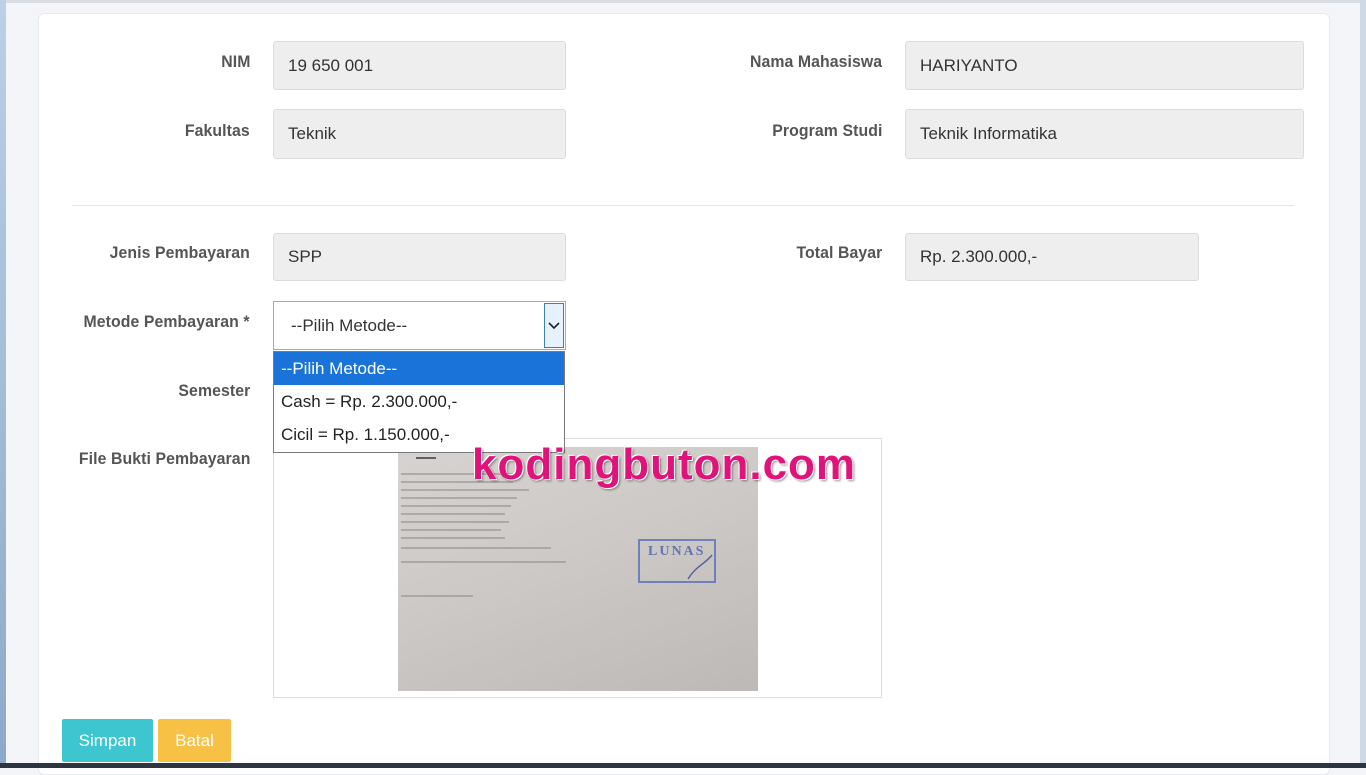  What do you see at coordinates (166, 321) in the screenshot?
I see `metode-pembayaran-label: Metode Pembayaran *` at bounding box center [166, 321].